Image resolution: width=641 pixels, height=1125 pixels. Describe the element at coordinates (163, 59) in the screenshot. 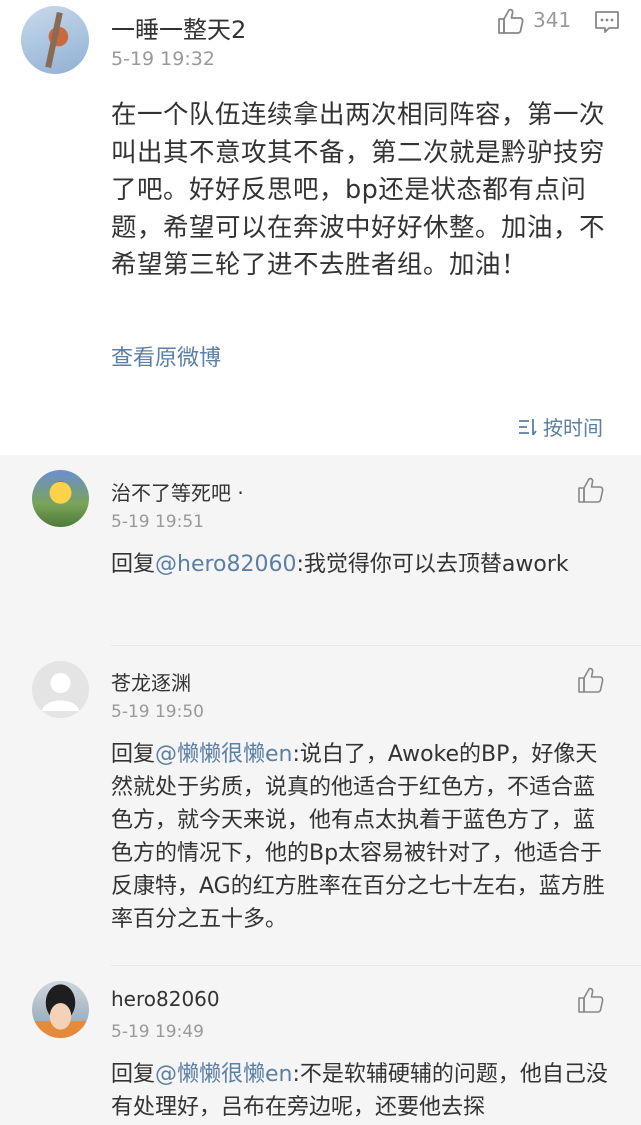

I see `post-time: 5-19 19:32` at that location.